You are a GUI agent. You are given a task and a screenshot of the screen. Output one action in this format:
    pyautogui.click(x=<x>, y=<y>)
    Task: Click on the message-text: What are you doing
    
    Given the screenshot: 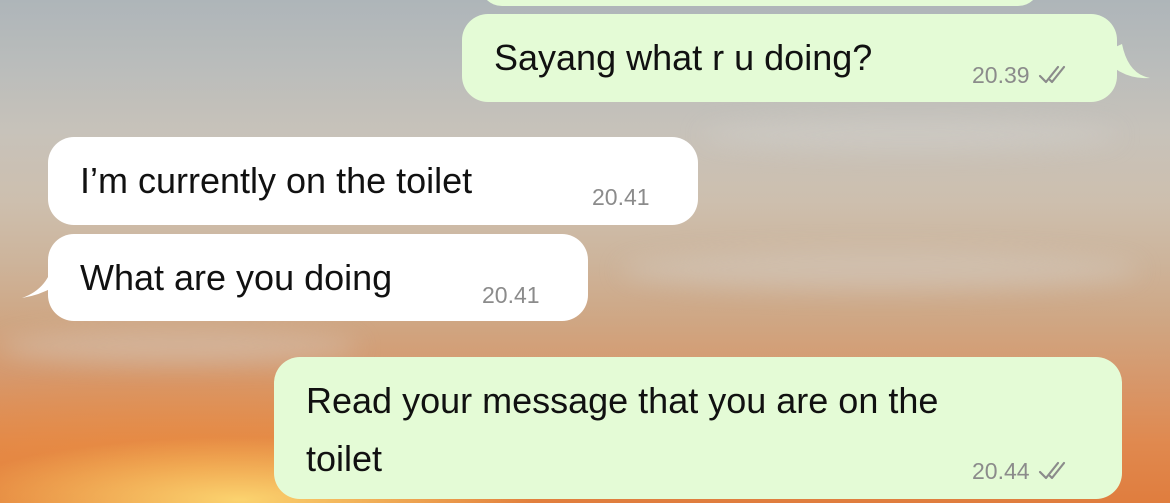 What is the action you would take?
    pyautogui.click(x=236, y=277)
    